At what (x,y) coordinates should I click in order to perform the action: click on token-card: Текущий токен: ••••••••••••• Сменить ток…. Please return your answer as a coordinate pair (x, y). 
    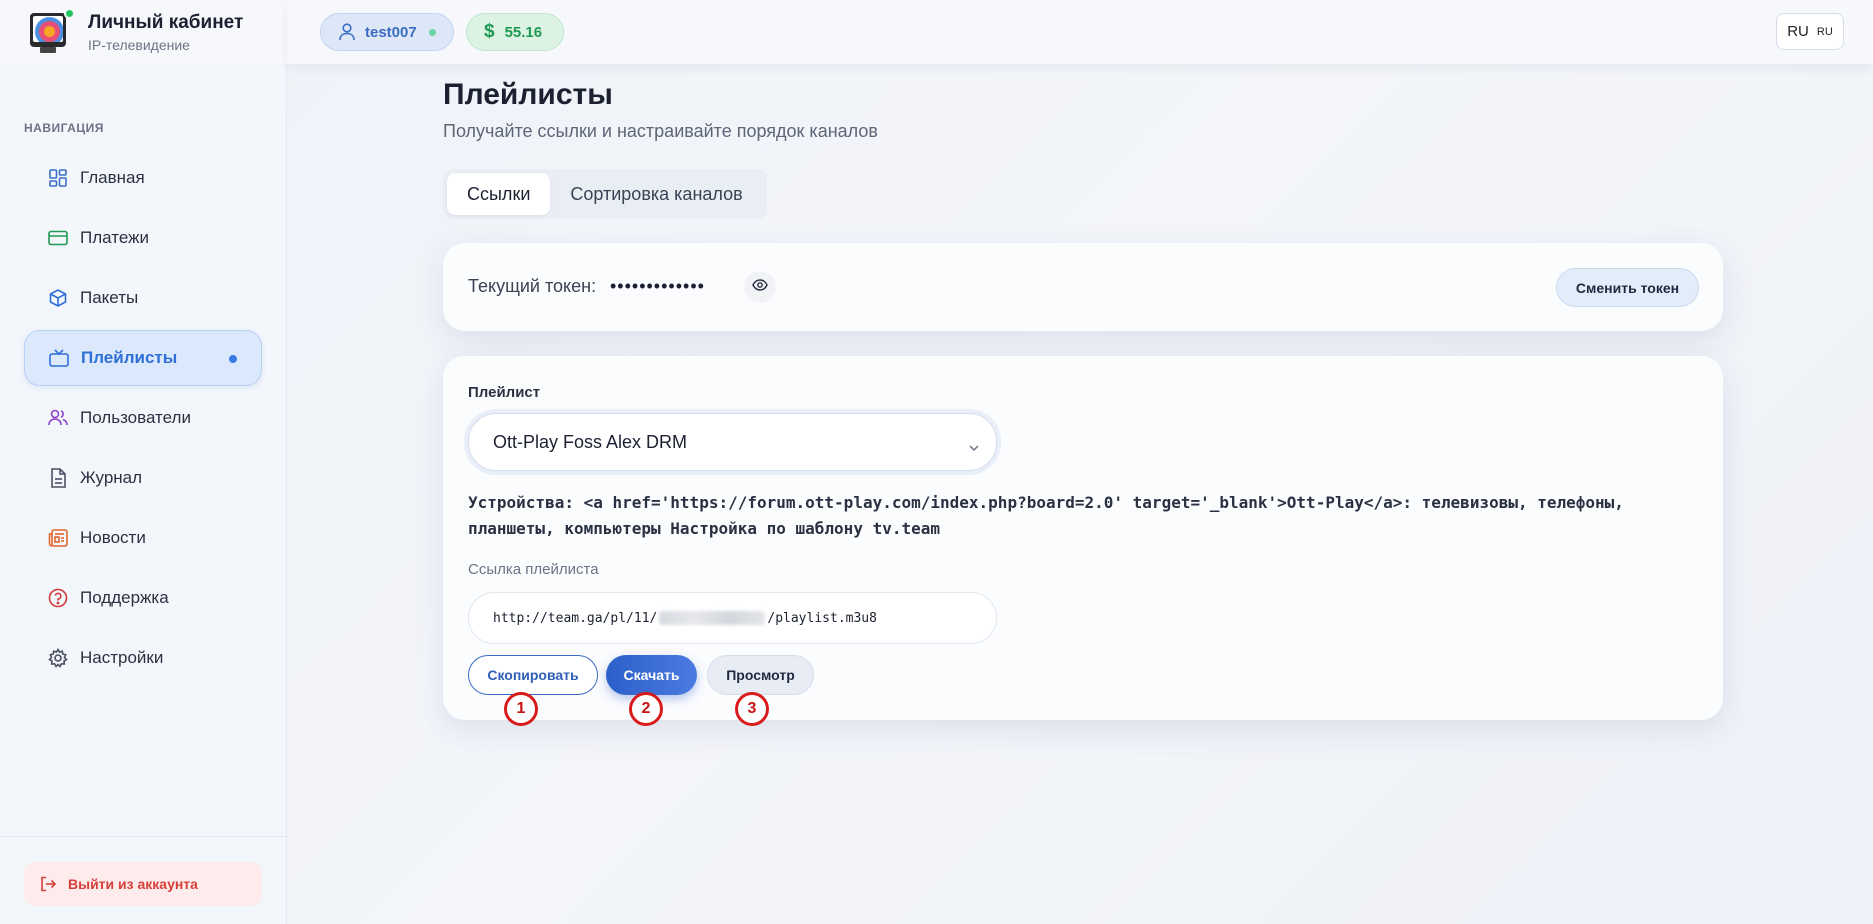
    Looking at the image, I should click on (1083, 287).